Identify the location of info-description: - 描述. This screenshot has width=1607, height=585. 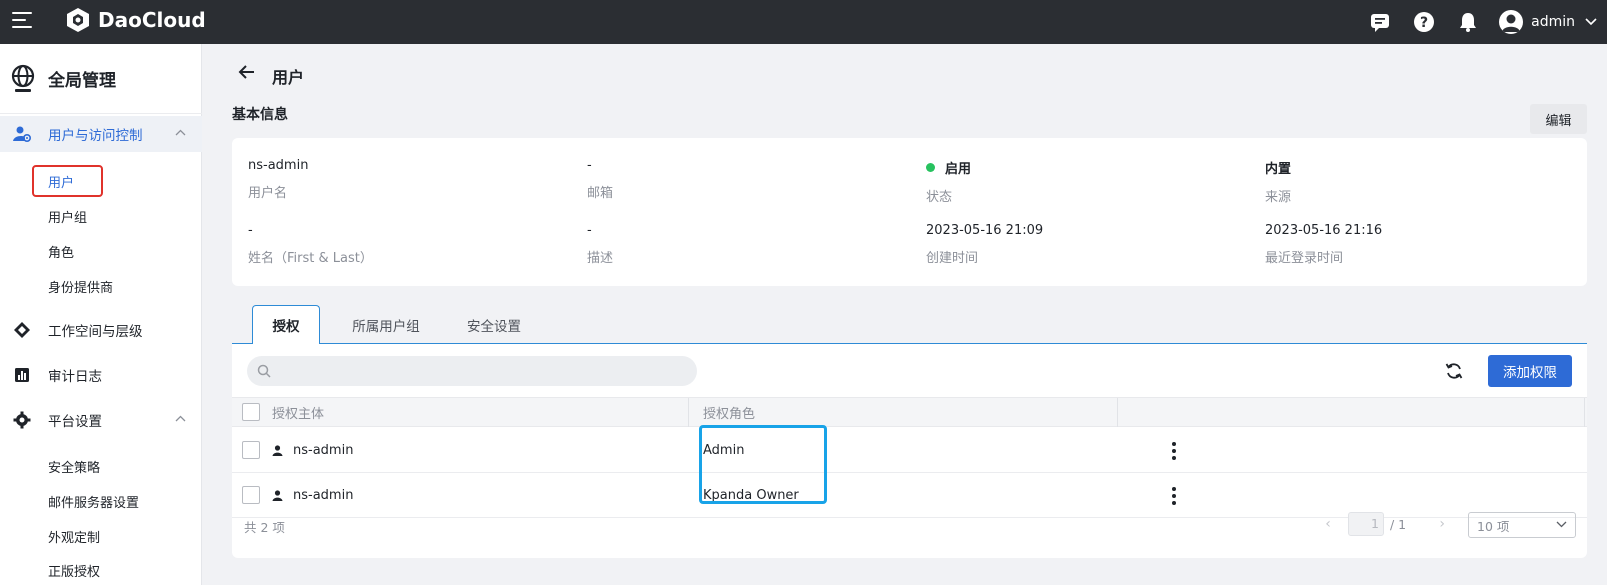
(600, 244).